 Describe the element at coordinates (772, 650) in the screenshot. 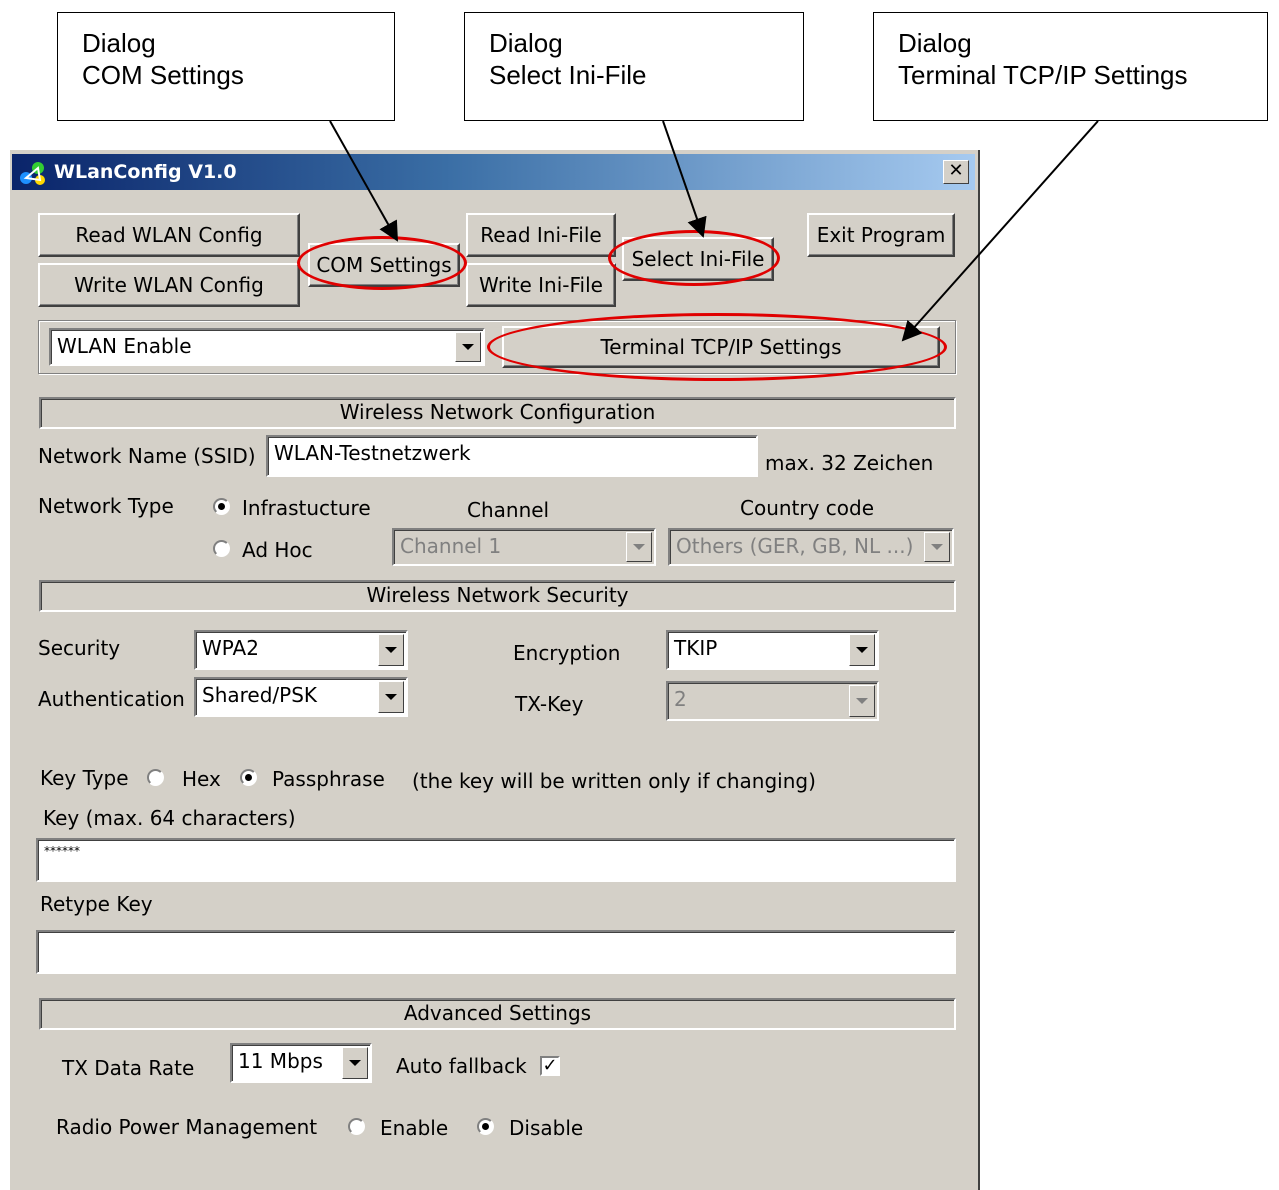

I see `encryption-select: TKIP` at that location.